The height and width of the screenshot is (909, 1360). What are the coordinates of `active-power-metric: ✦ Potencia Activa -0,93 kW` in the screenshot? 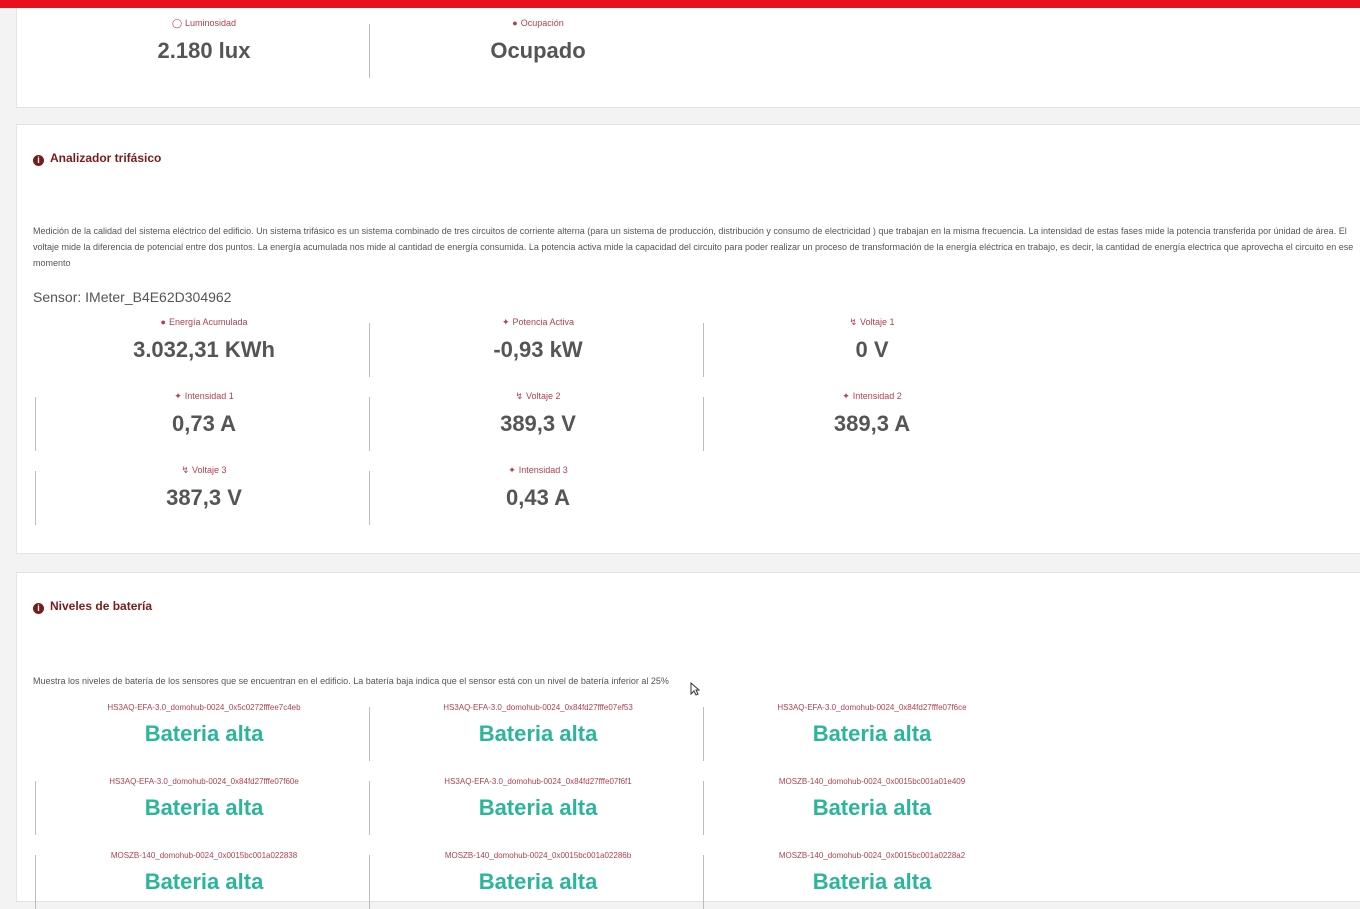 It's located at (538, 339).